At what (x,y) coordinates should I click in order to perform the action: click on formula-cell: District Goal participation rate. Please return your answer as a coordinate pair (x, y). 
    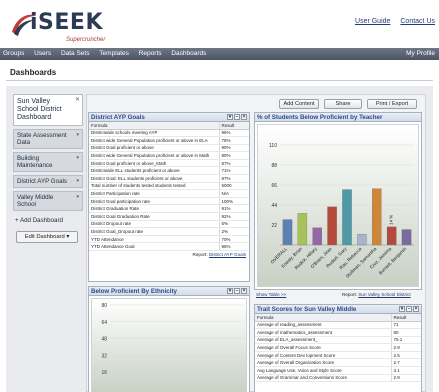
    Looking at the image, I should click on (154, 201).